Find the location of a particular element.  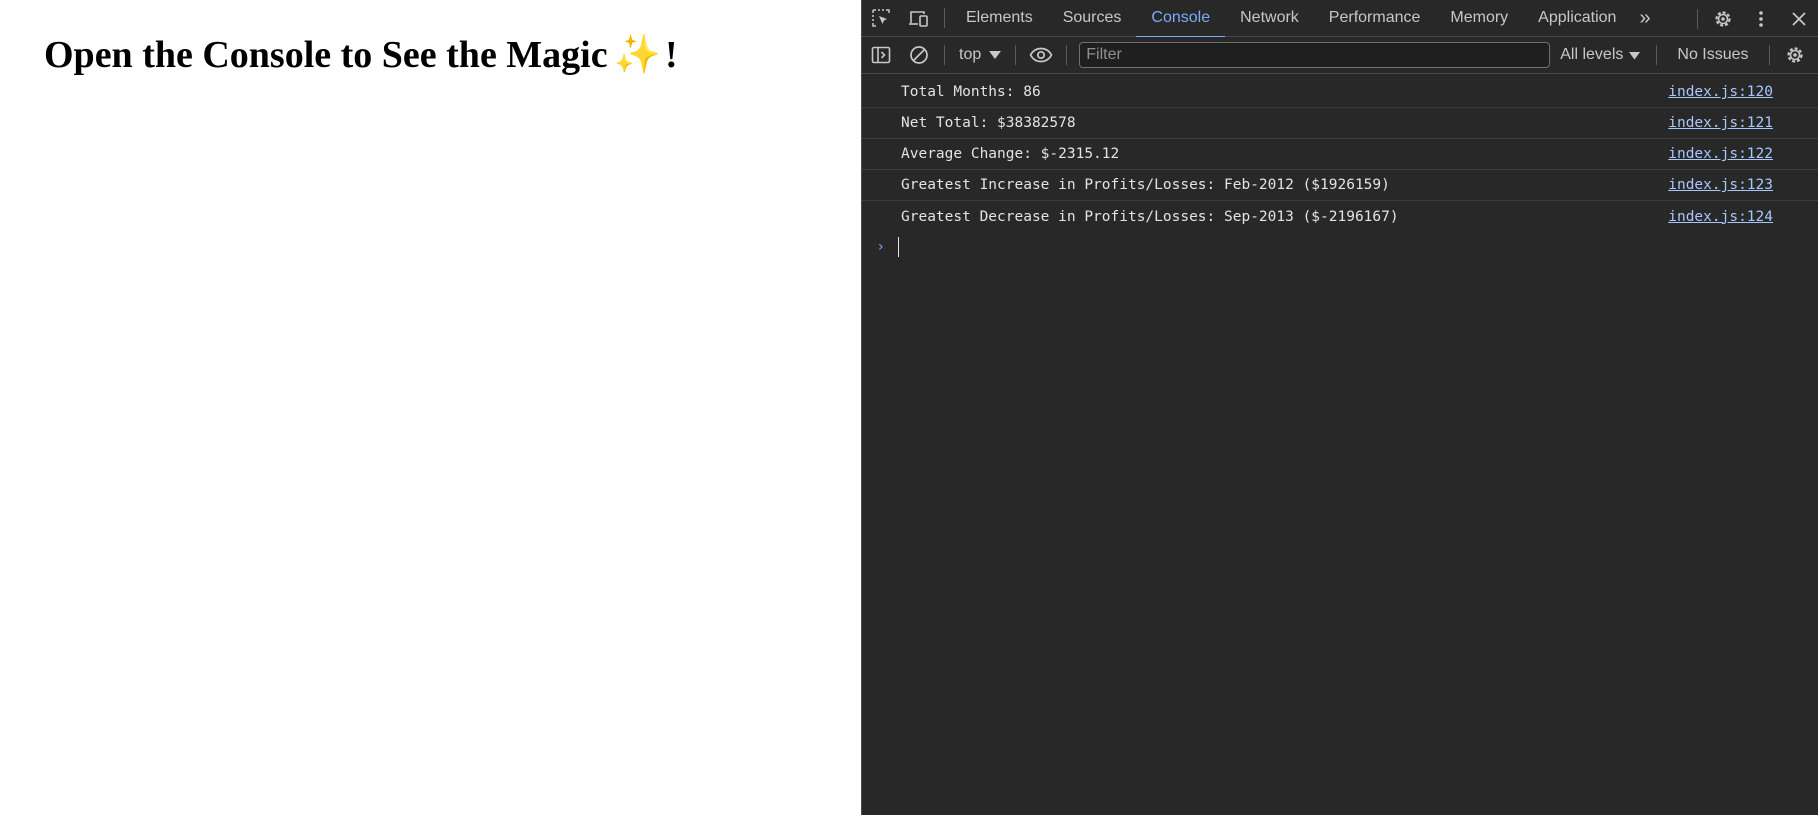

tabbar-actions is located at coordinates (1754, 18).